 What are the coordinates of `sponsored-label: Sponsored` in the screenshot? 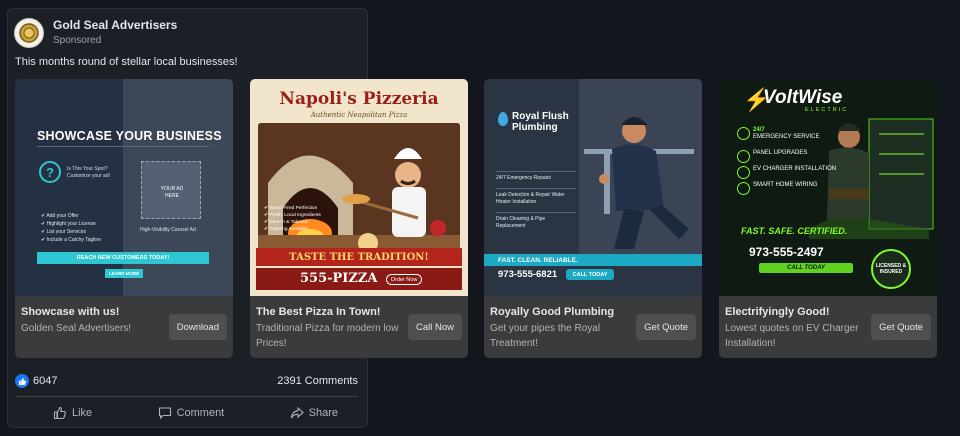 It's located at (77, 40).